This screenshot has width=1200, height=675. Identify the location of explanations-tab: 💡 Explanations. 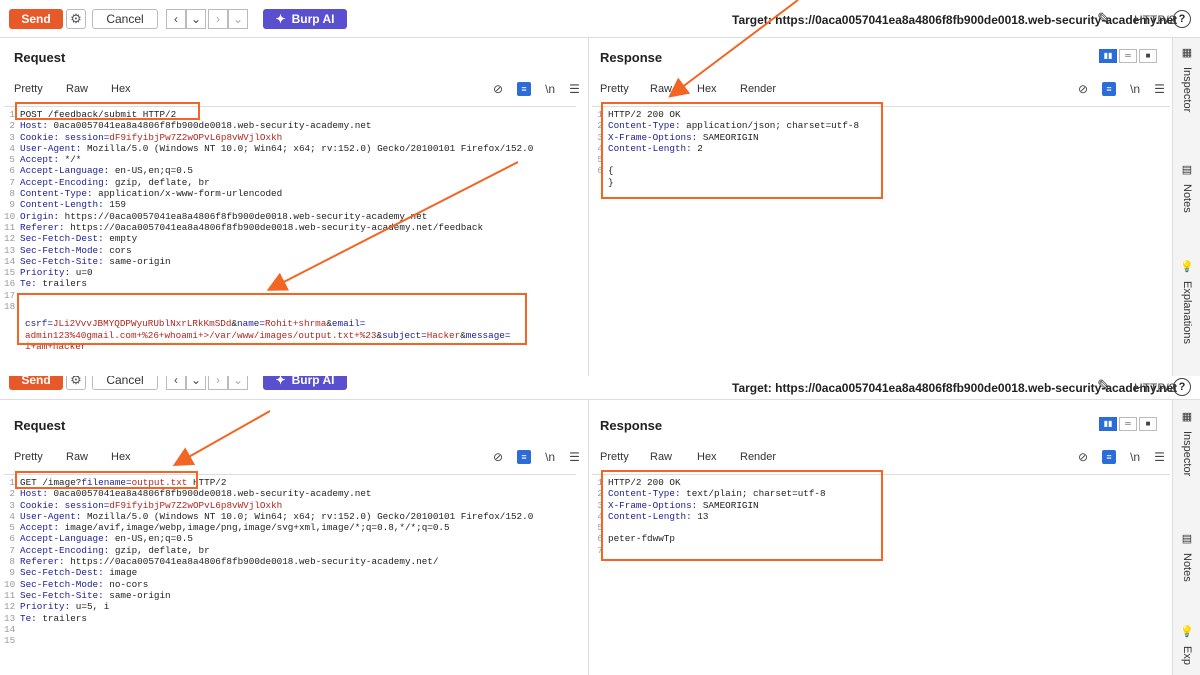
(1186, 302).